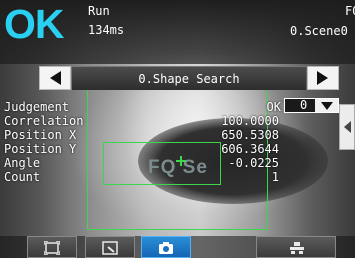 The height and width of the screenshot is (258, 355). Describe the element at coordinates (250, 121) in the screenshot. I see `result-value: 100.0000` at that location.